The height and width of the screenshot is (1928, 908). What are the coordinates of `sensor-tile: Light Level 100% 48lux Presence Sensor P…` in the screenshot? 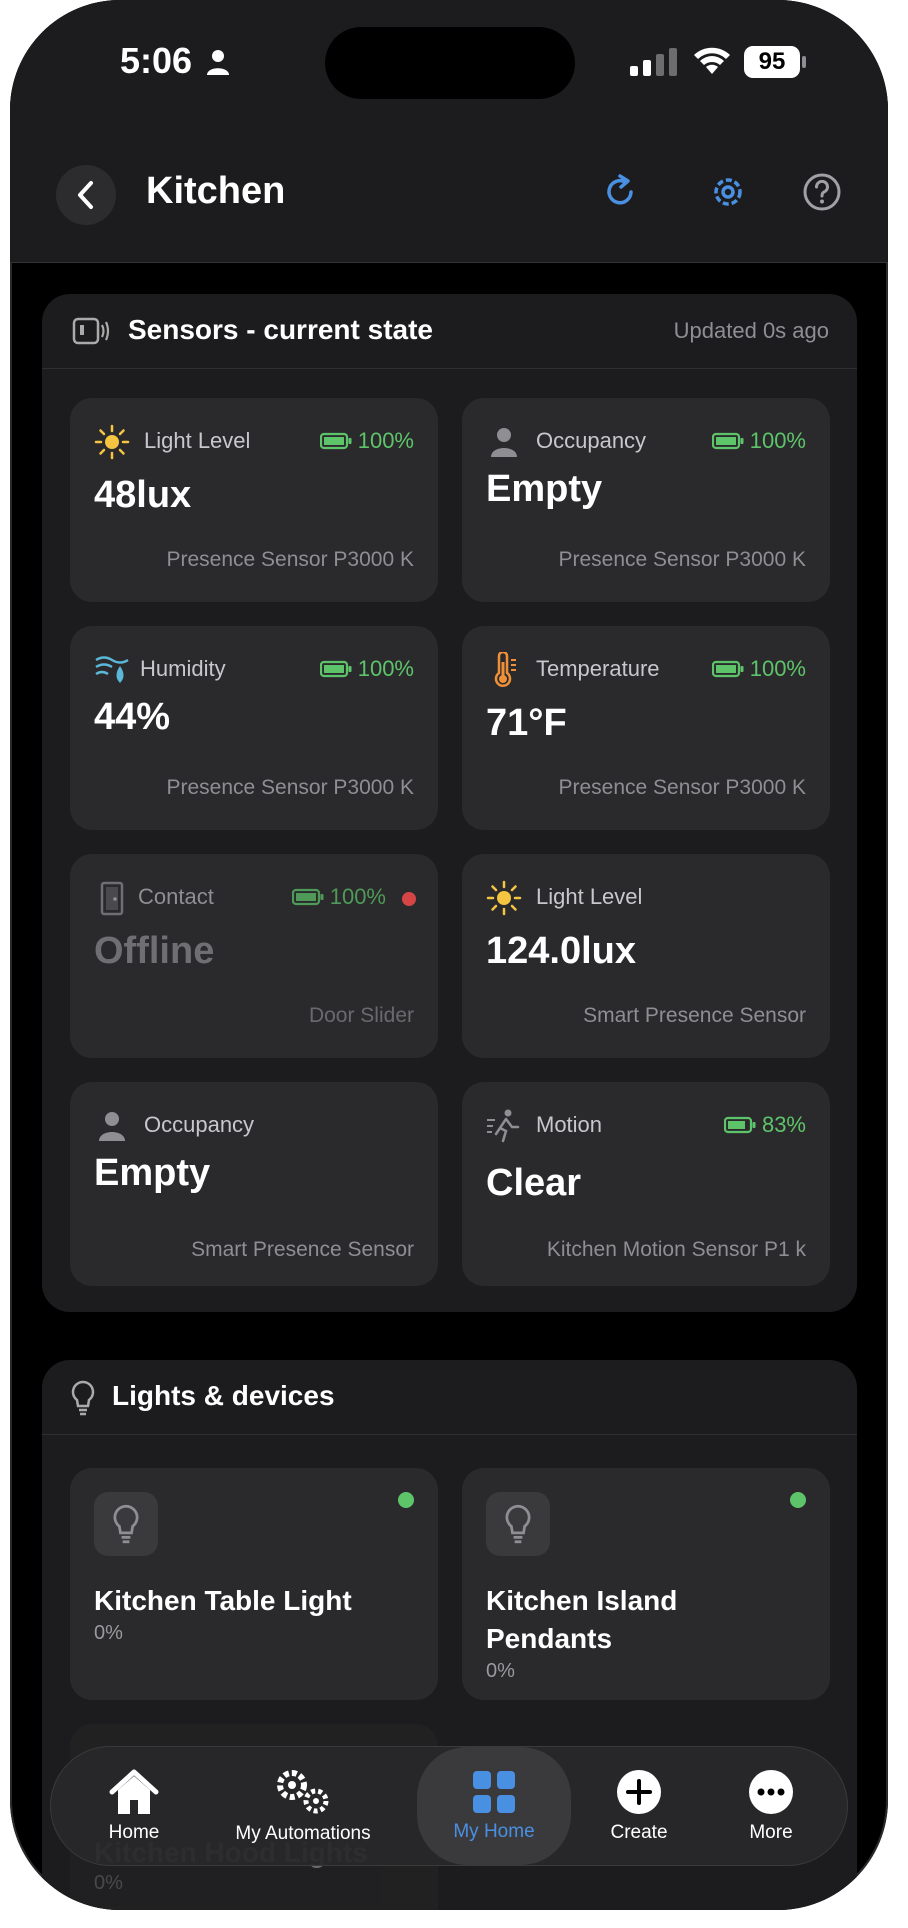 It's located at (254, 500).